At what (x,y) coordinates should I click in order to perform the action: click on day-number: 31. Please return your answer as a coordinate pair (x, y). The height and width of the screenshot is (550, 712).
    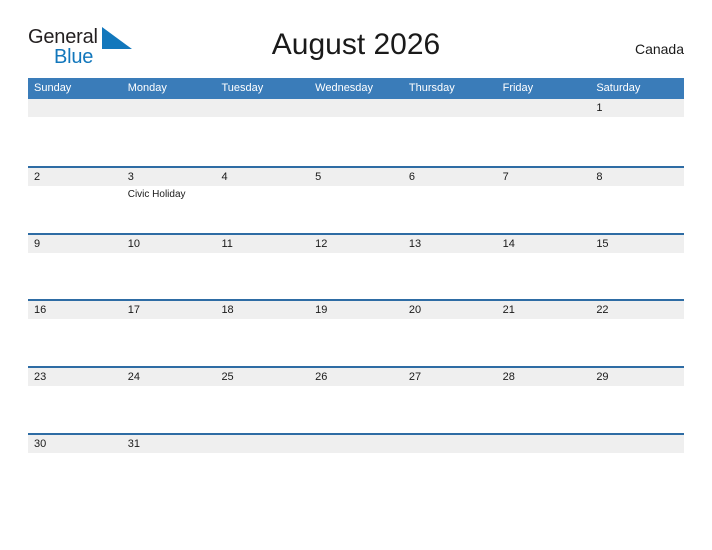
    Looking at the image, I should click on (133, 443).